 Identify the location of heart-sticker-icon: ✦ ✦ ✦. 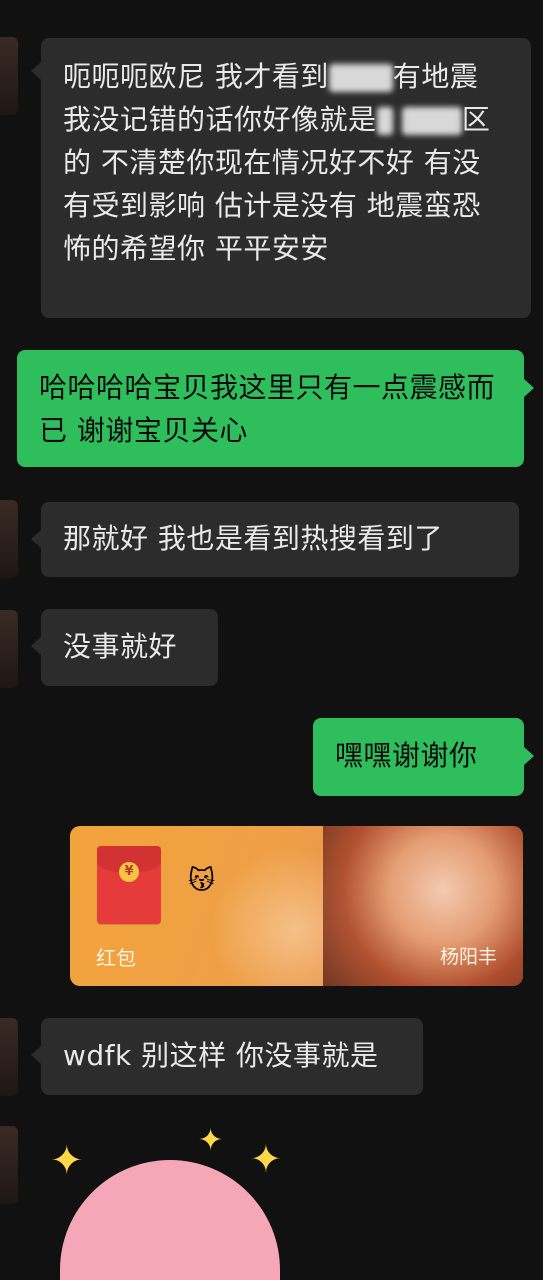
(170, 1203).